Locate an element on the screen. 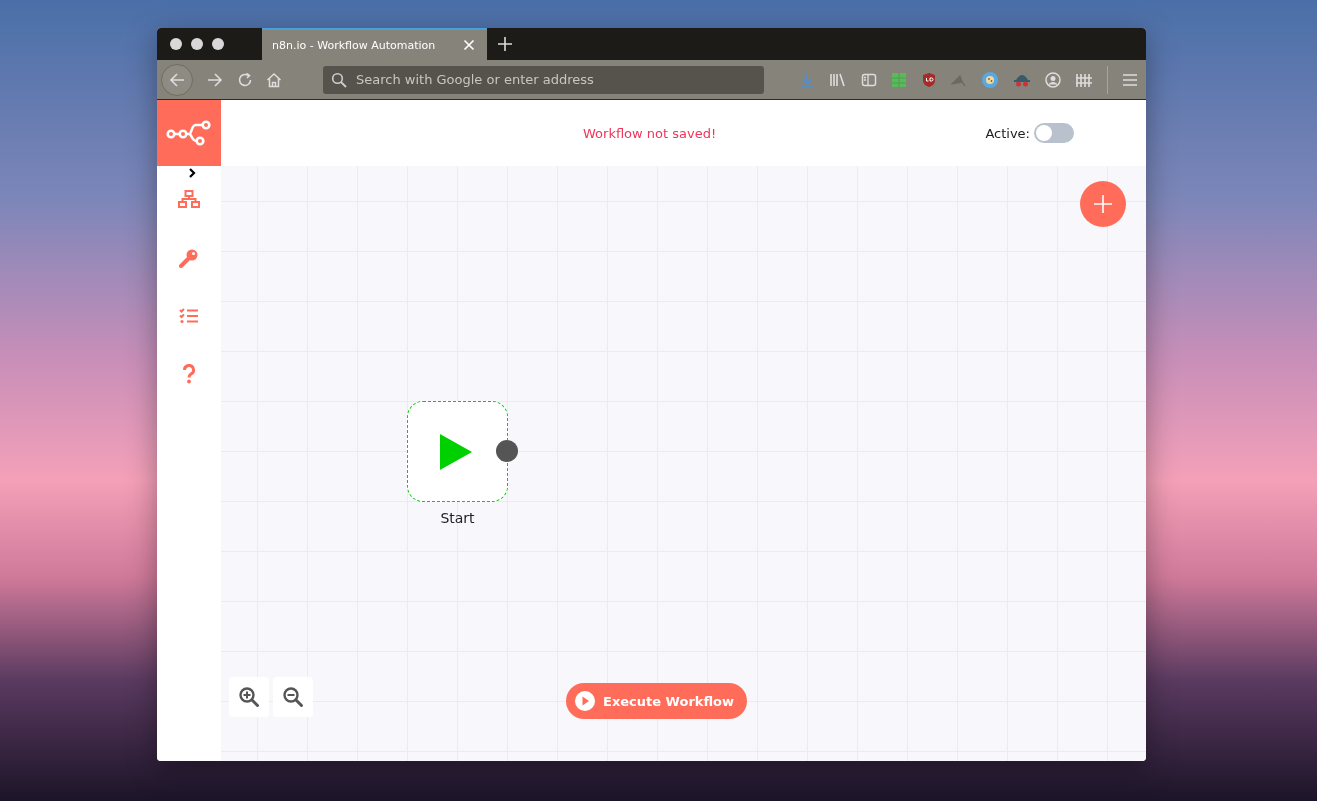  close-tab-icon is located at coordinates (469, 45).